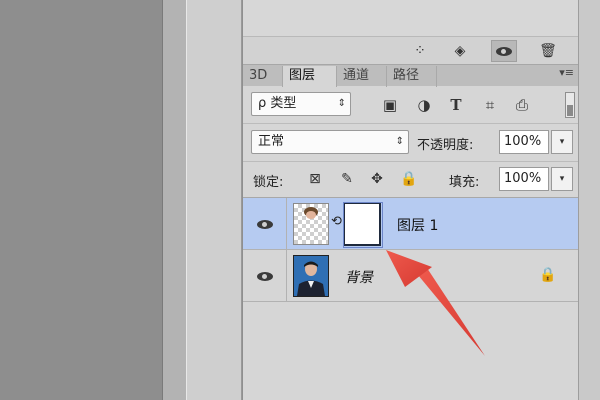  I want to click on annotation-arrow, so click(435, 303).